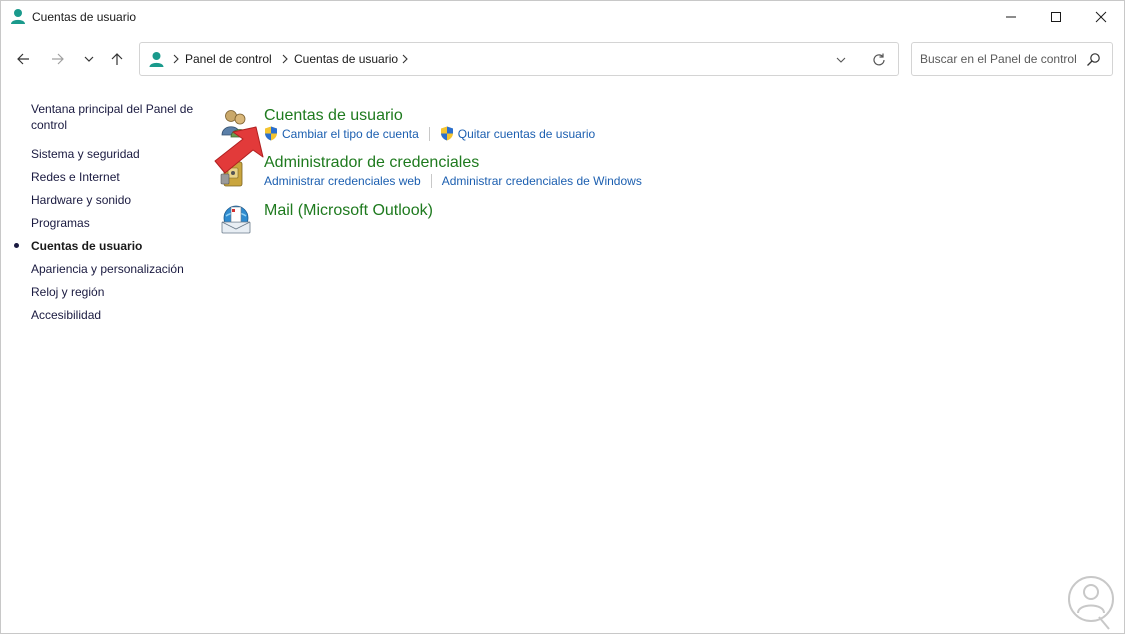 This screenshot has width=1125, height=634. What do you see at coordinates (446, 133) in the screenshot?
I see `uac-shield-icon` at bounding box center [446, 133].